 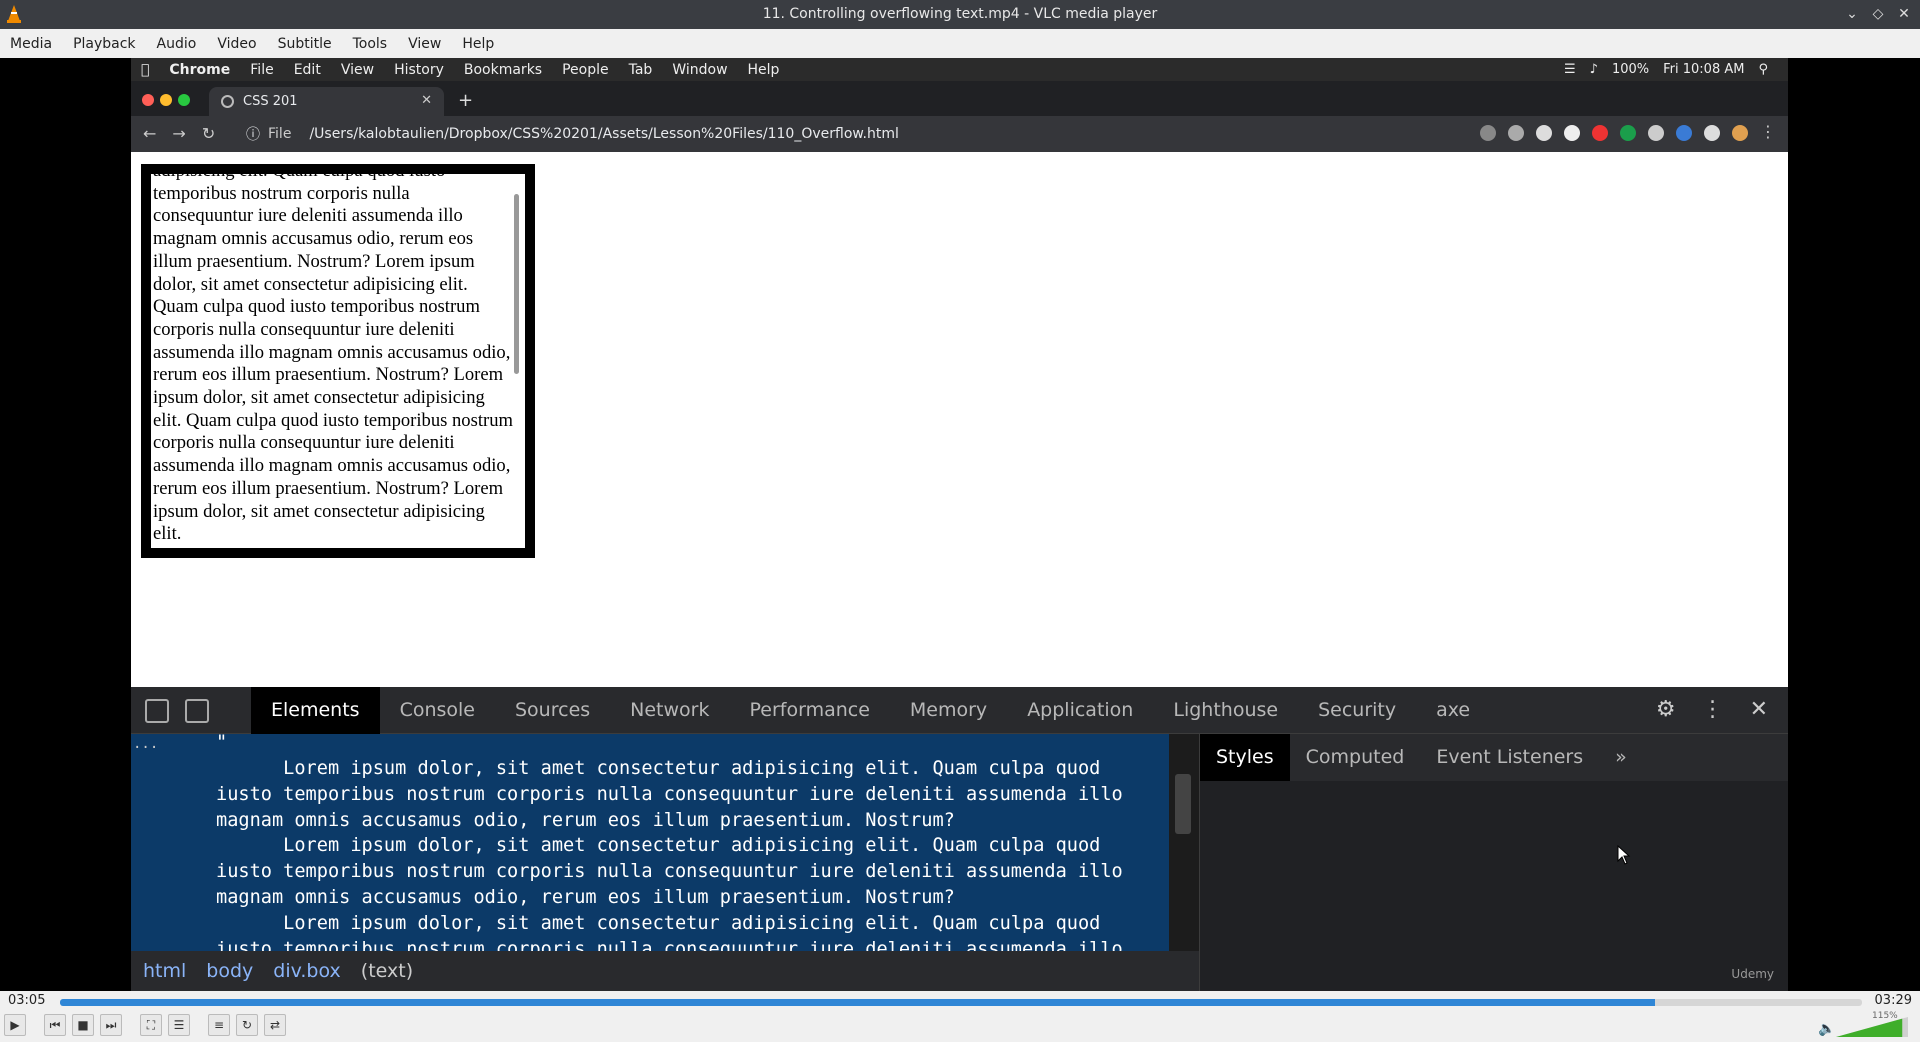 What do you see at coordinates (1621, 757) in the screenshot?
I see `more-tabs-icon: »` at bounding box center [1621, 757].